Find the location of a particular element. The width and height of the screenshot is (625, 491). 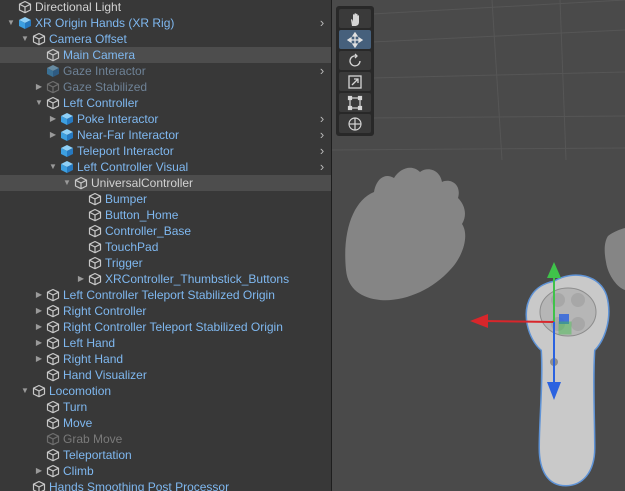

right-hand-model-edge is located at coordinates (614, 259).